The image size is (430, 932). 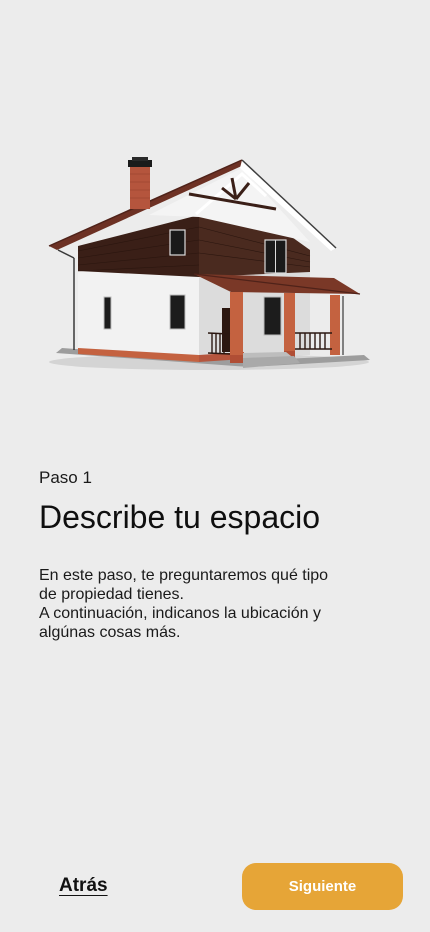 I want to click on description-line: En este paso, te preguntaremos qué tipo, so click(x=184, y=575).